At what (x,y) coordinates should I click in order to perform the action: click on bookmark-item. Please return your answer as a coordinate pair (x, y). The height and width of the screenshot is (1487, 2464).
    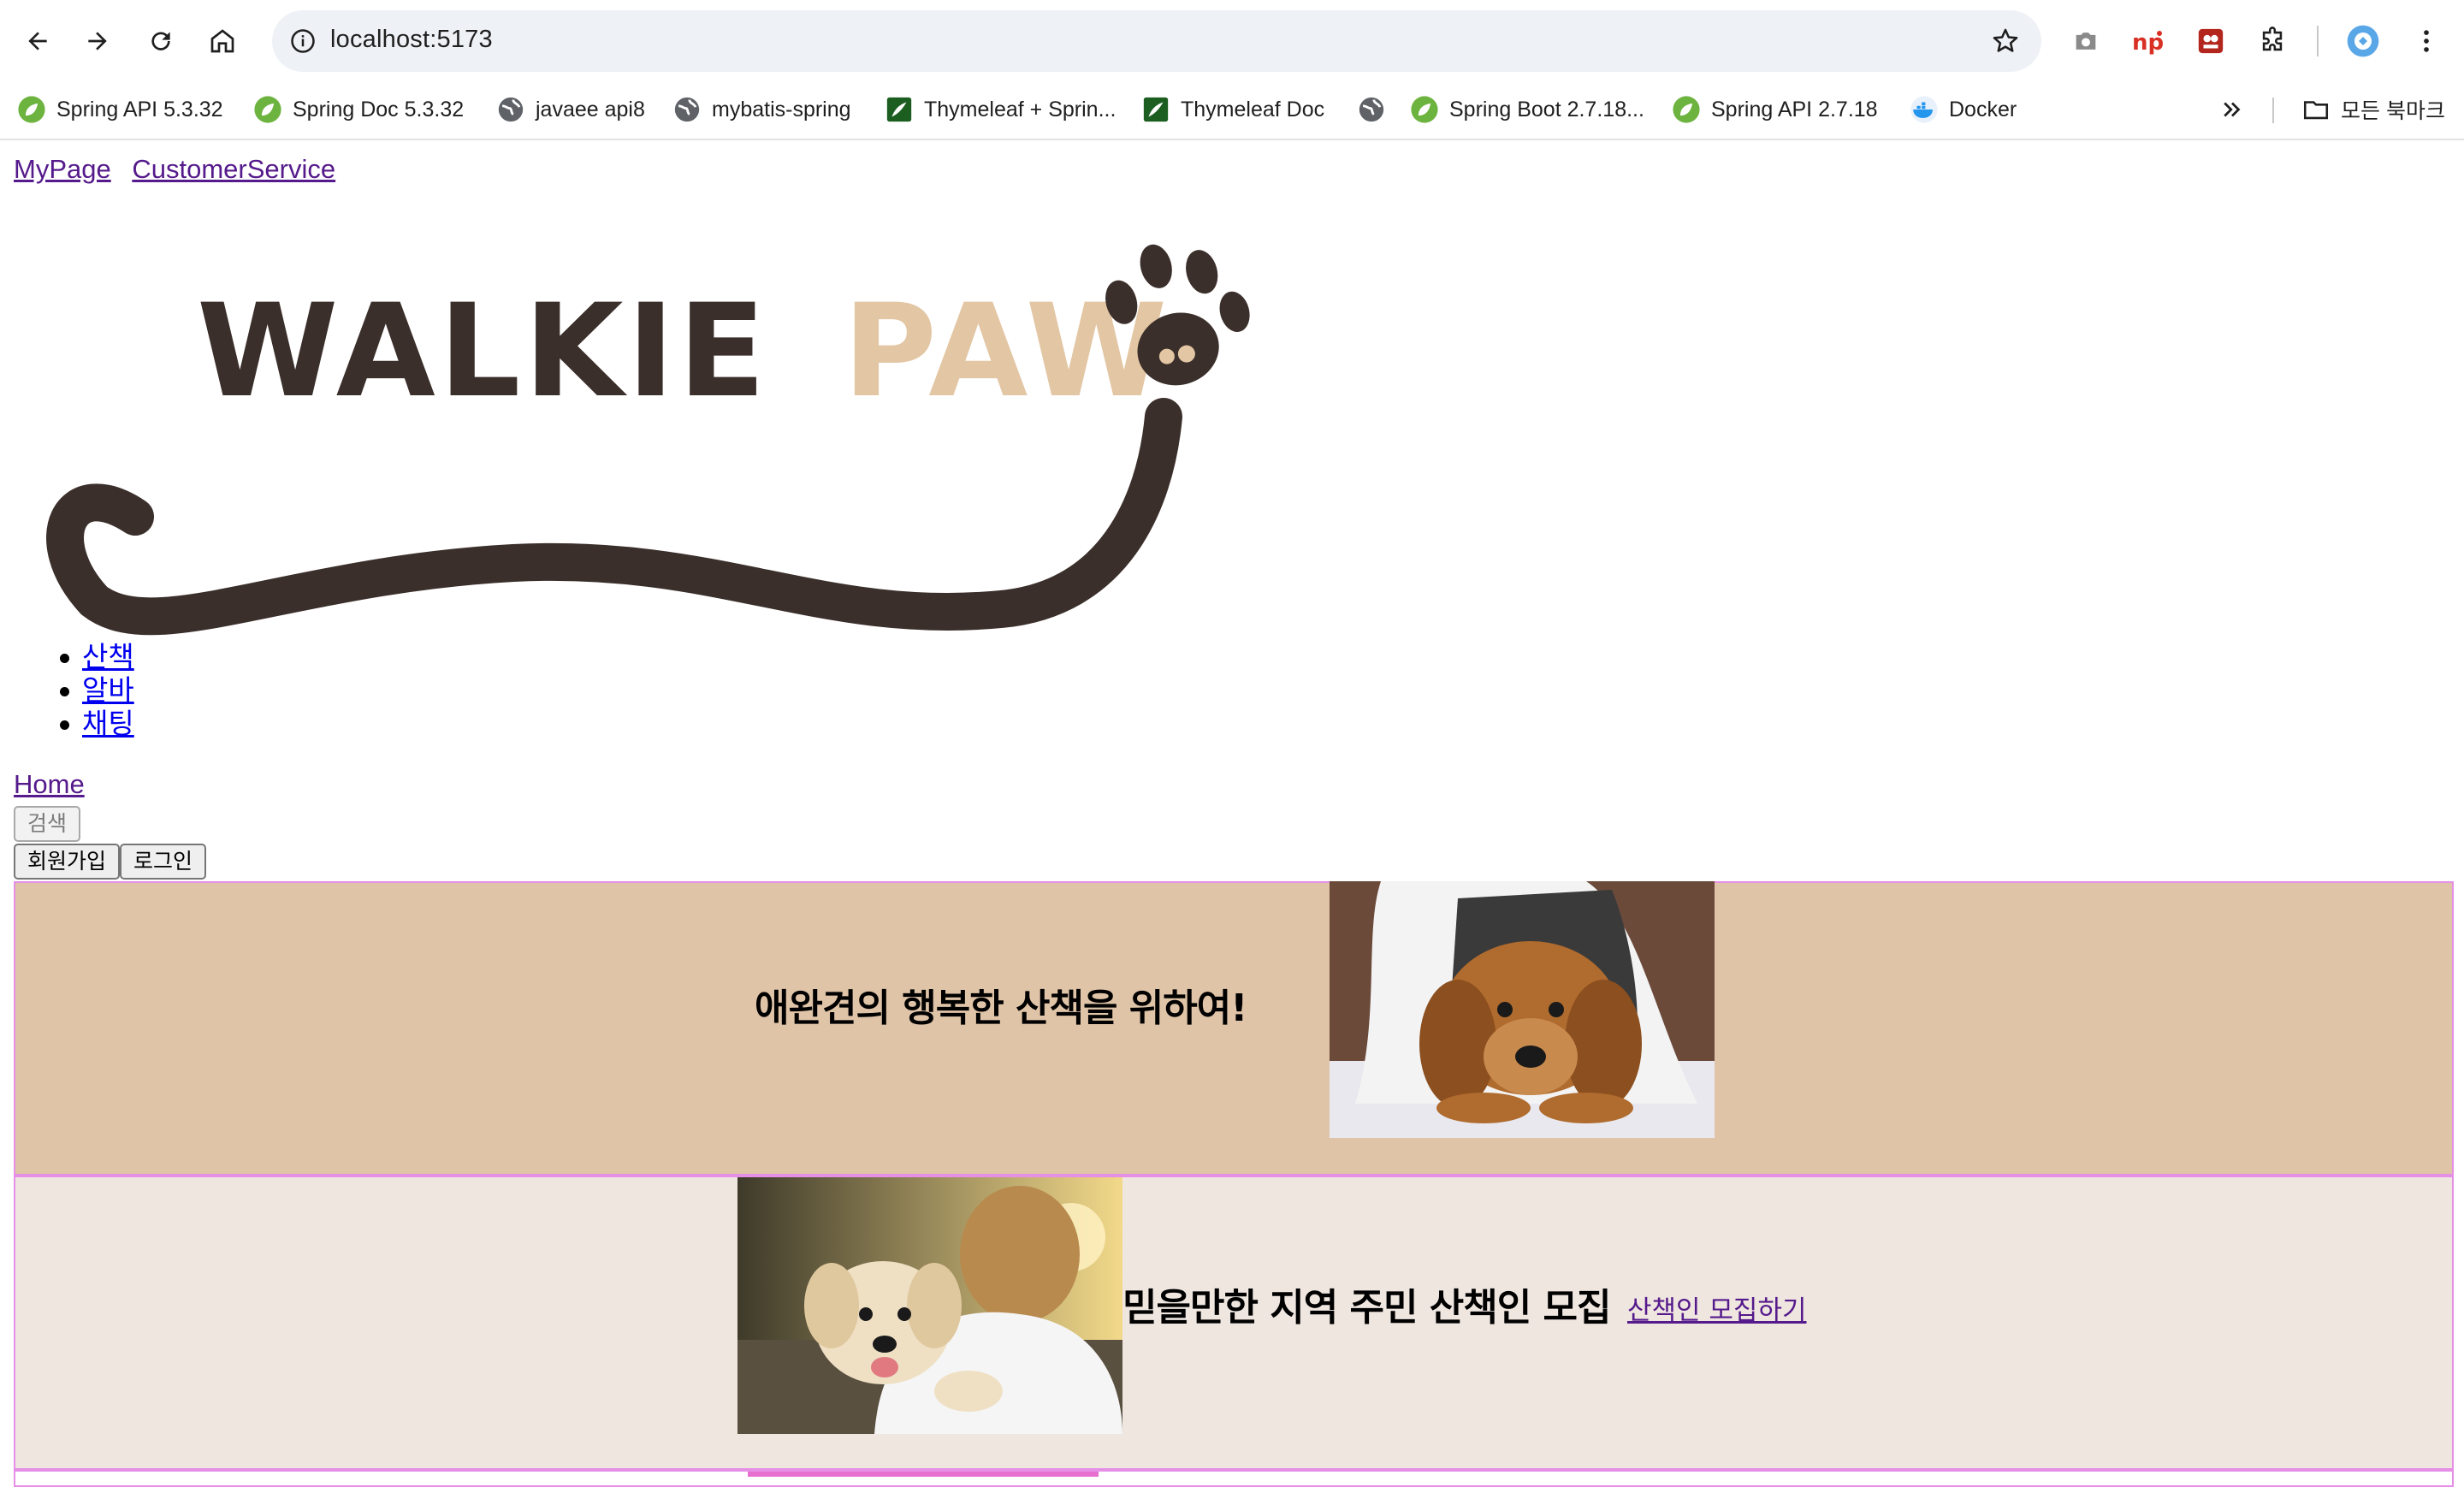
    Looking at the image, I should click on (1371, 109).